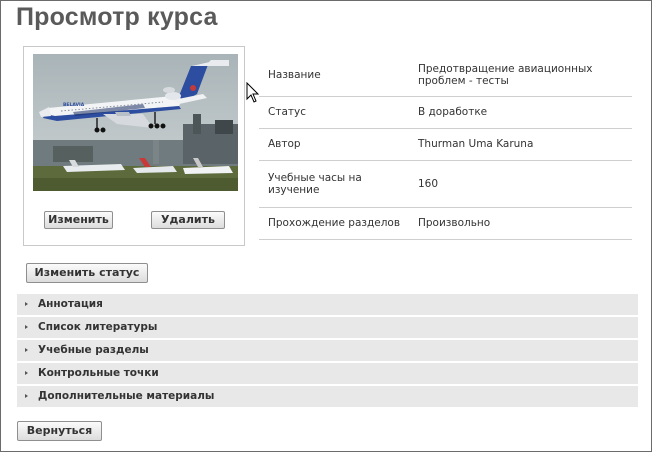 The image size is (652, 452). What do you see at coordinates (521, 112) in the screenshot?
I see `detail-value: В доработке` at bounding box center [521, 112].